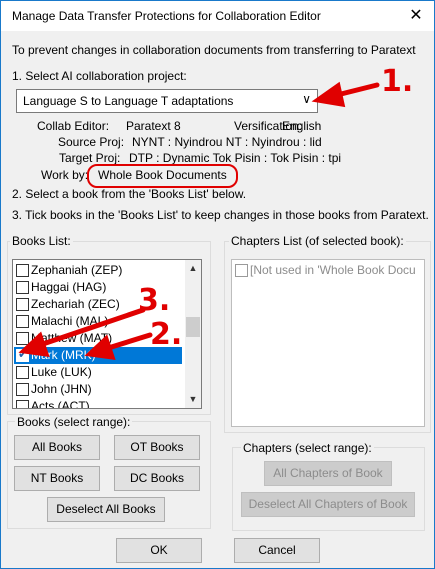 This screenshot has height=569, width=435. I want to click on annotation-3: 3., so click(154, 300).